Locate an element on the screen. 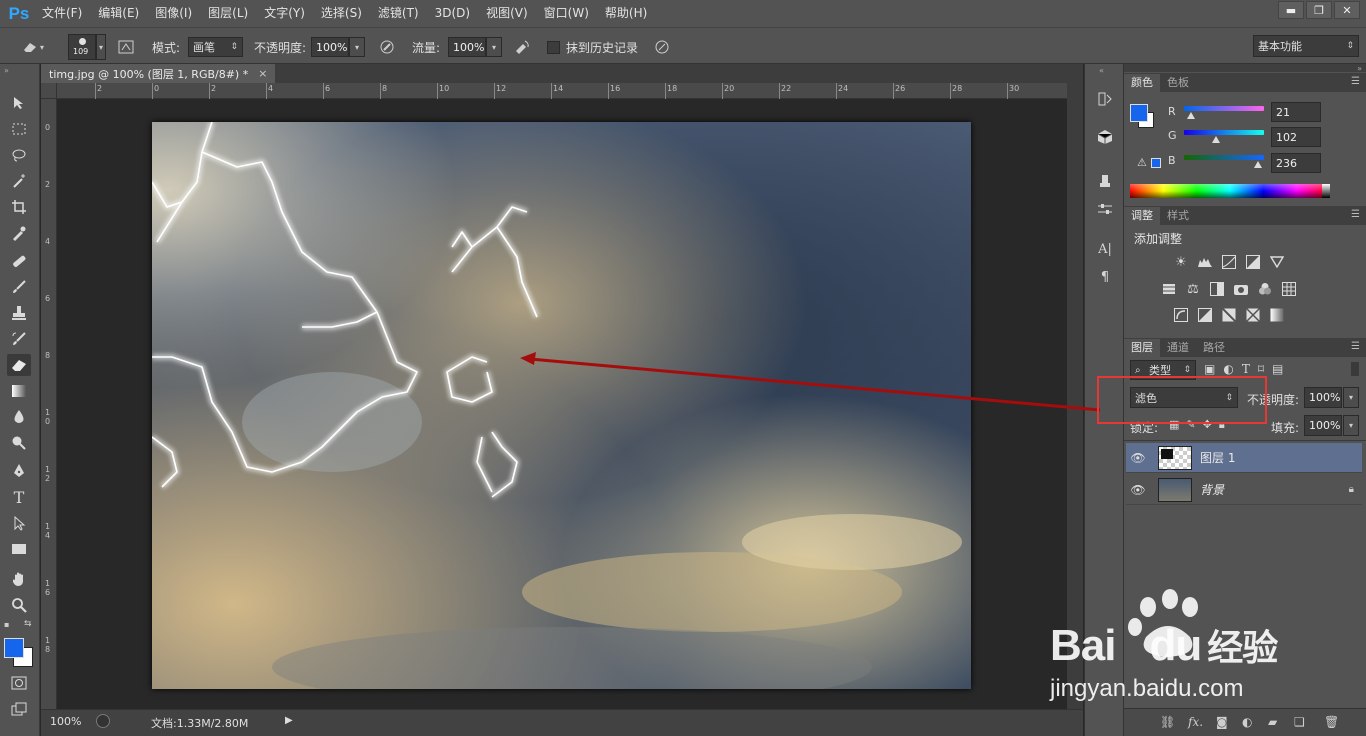 This screenshot has height=736, width=1366. filter-smart-object-icon: ▤ is located at coordinates (1277, 369).